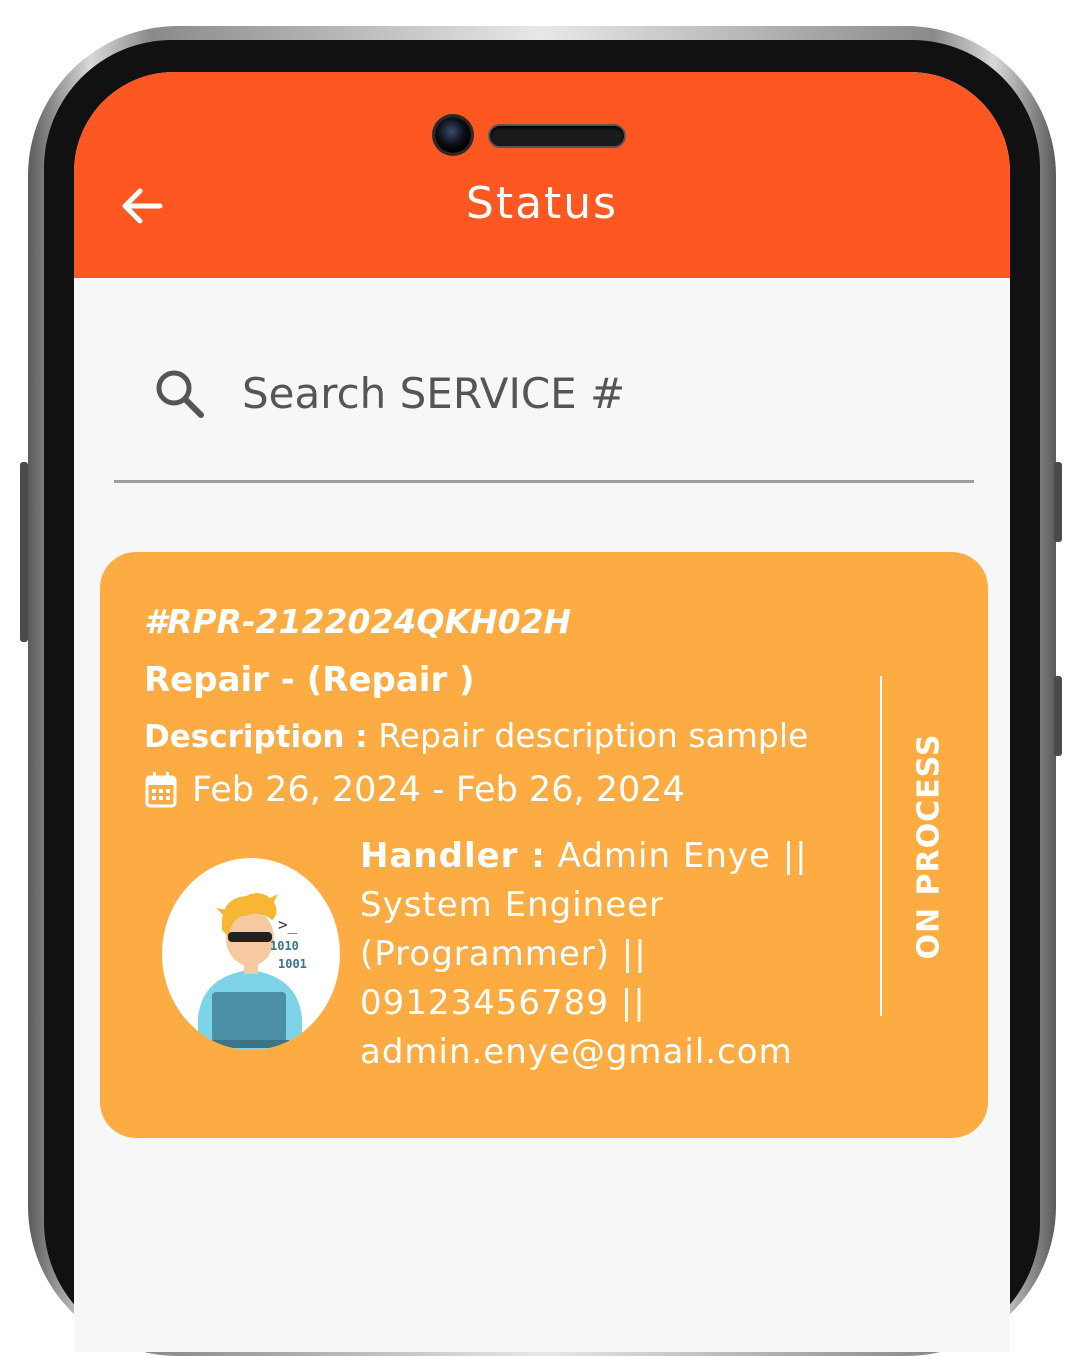 This screenshot has width=1080, height=1356. I want to click on status-text: ON PROCESS, so click(929, 846).